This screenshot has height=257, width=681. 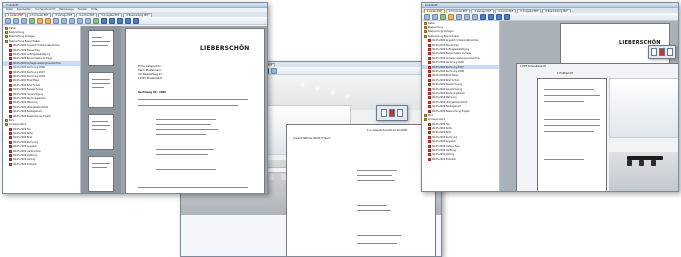 What do you see at coordinates (597, 127) in the screenshot?
I see `quick-view-dialog: 1 PDF Schnellansicht 1 Prüfbericht` at bounding box center [597, 127].